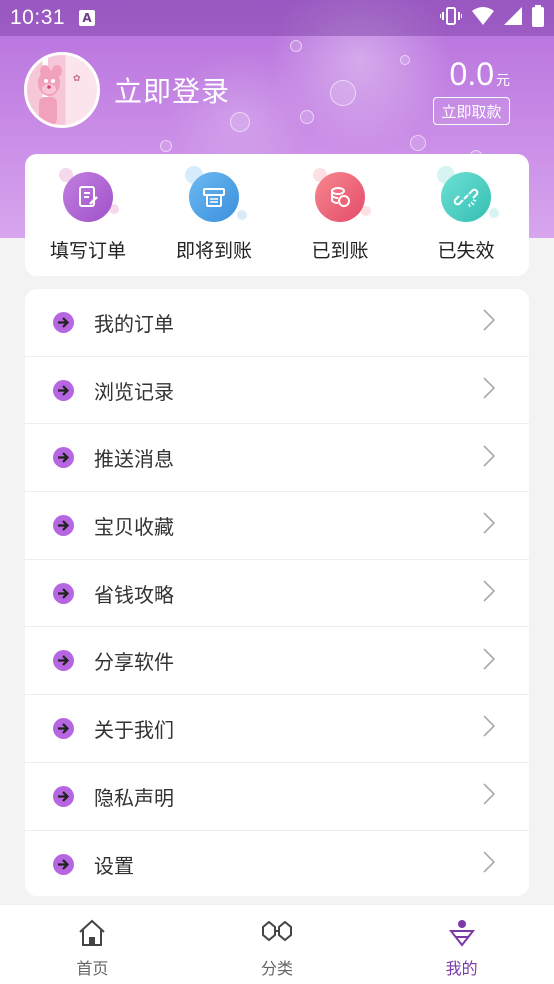 Image resolution: width=554 pixels, height=984 pixels. What do you see at coordinates (503, 81) in the screenshot?
I see `balance-unit: 元` at bounding box center [503, 81].